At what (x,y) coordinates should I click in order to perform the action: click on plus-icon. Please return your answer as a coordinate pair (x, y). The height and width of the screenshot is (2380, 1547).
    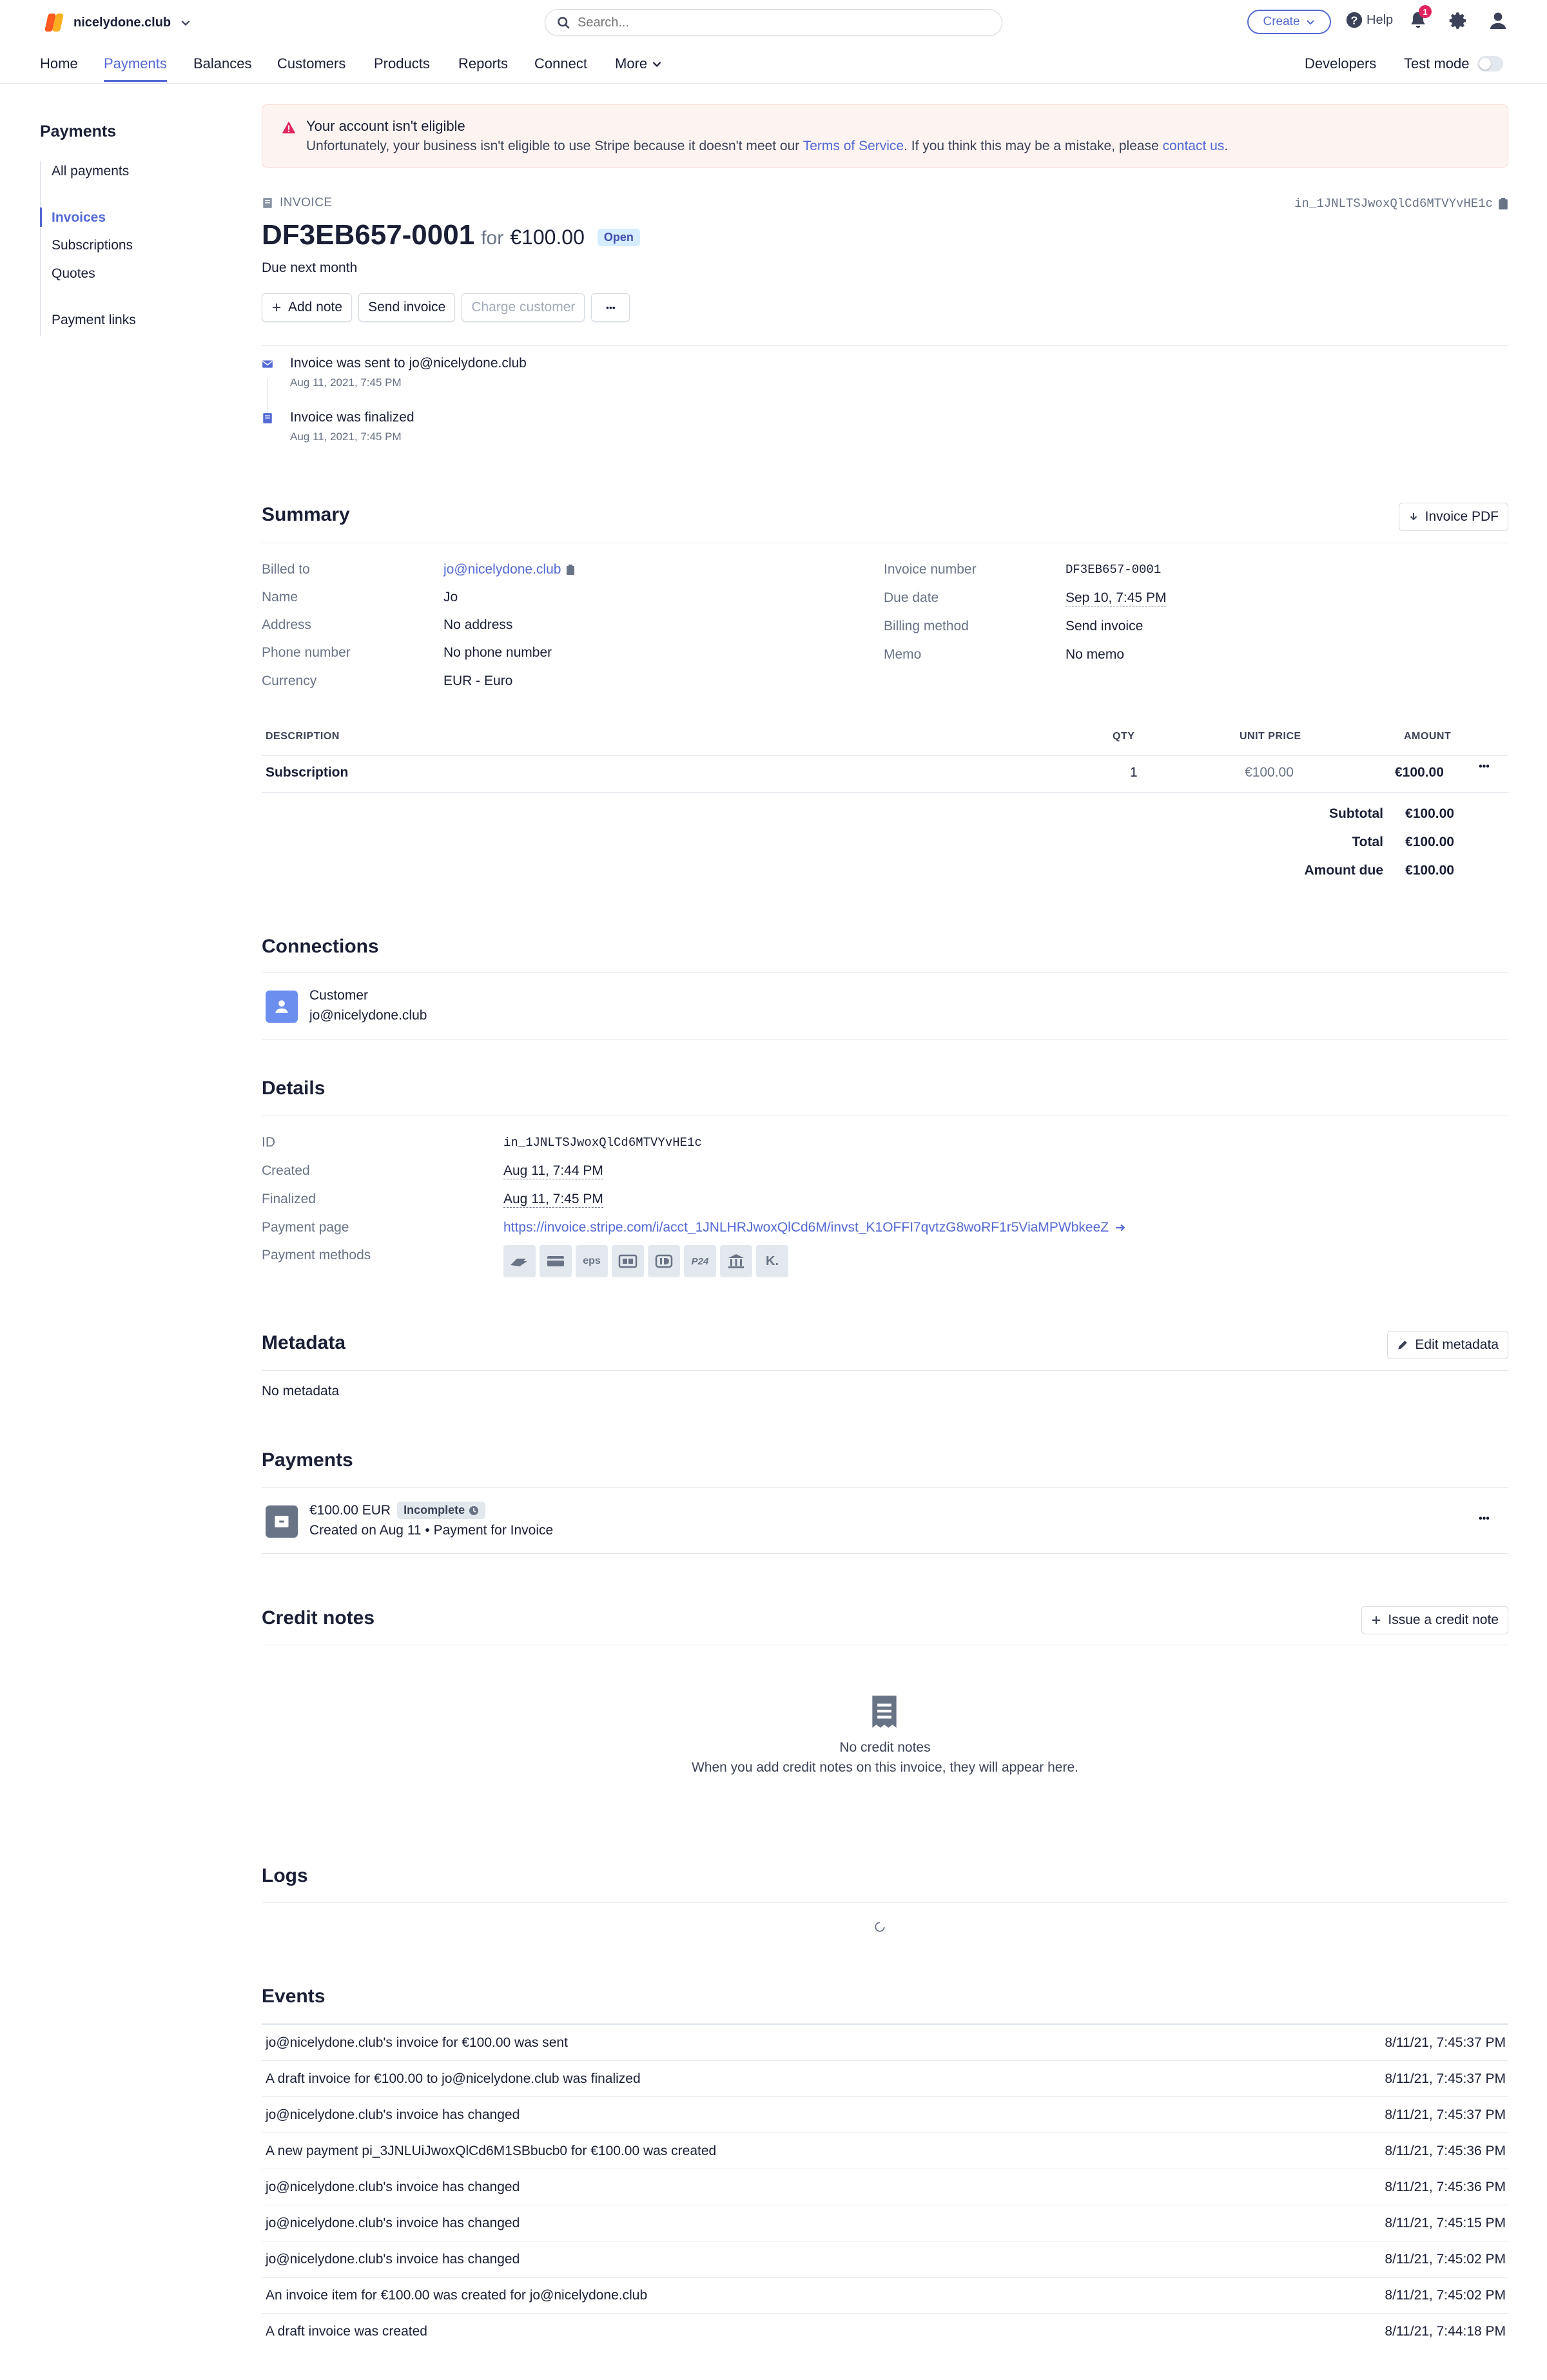
    Looking at the image, I should click on (276, 307).